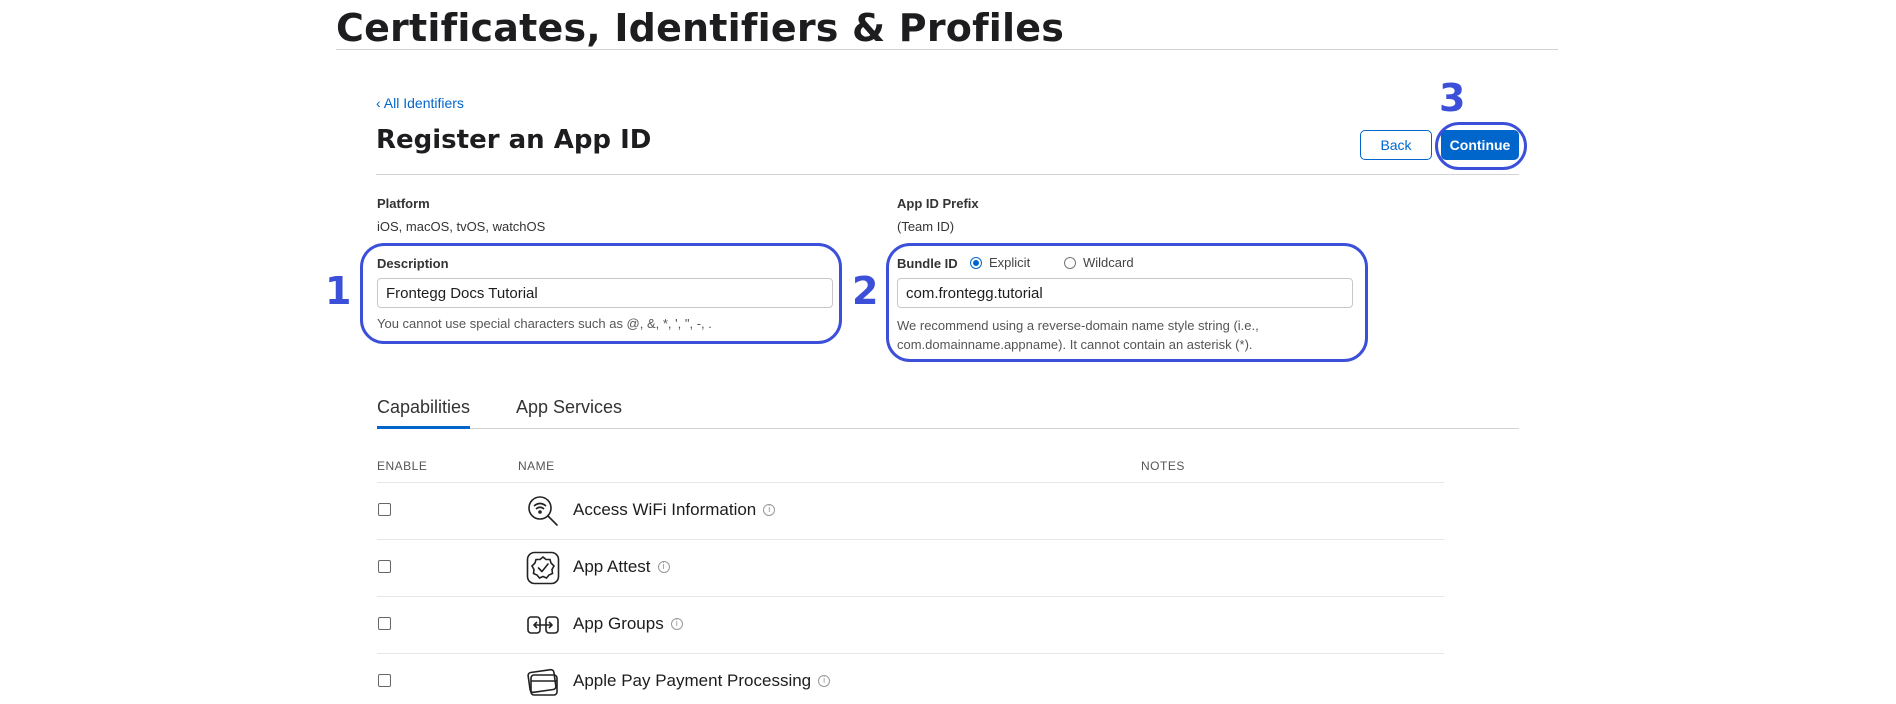  Describe the element at coordinates (702, 681) in the screenshot. I see `capability-name: Apple Pay Payment Processing i` at that location.